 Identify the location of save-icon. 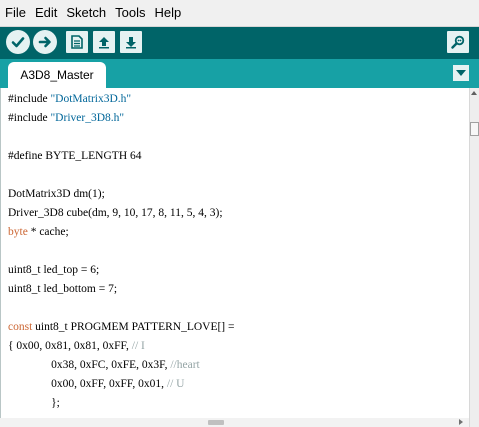
(131, 43).